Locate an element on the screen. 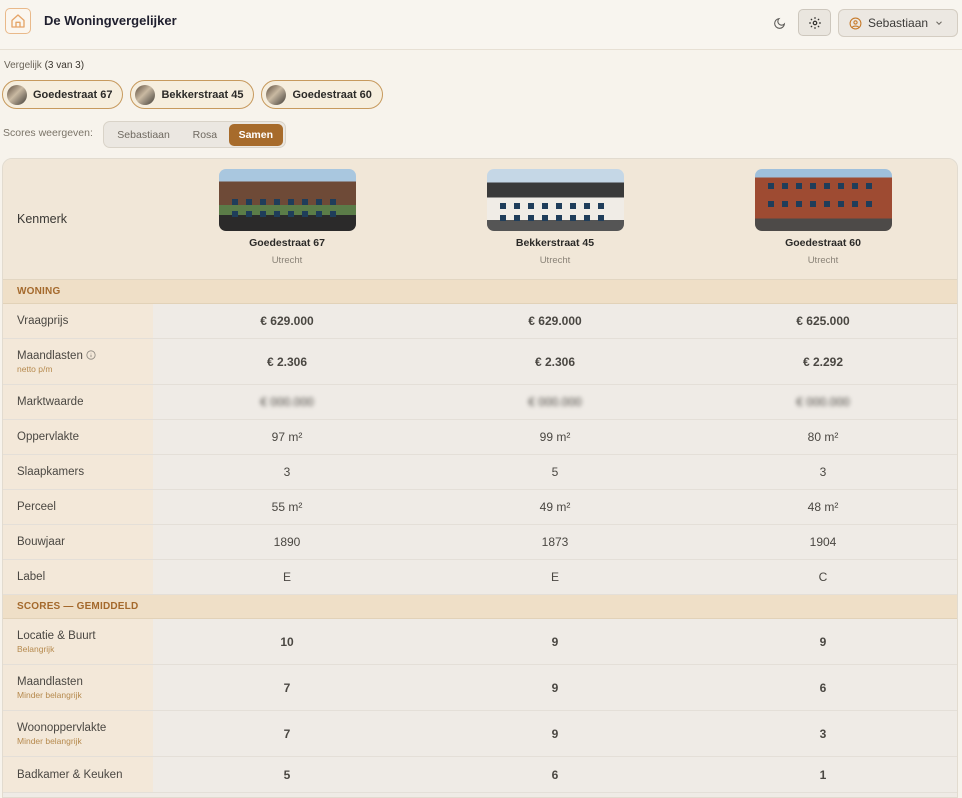 The height and width of the screenshot is (798, 962). monthly-cost-value: € 2.292 is located at coordinates (823, 361).